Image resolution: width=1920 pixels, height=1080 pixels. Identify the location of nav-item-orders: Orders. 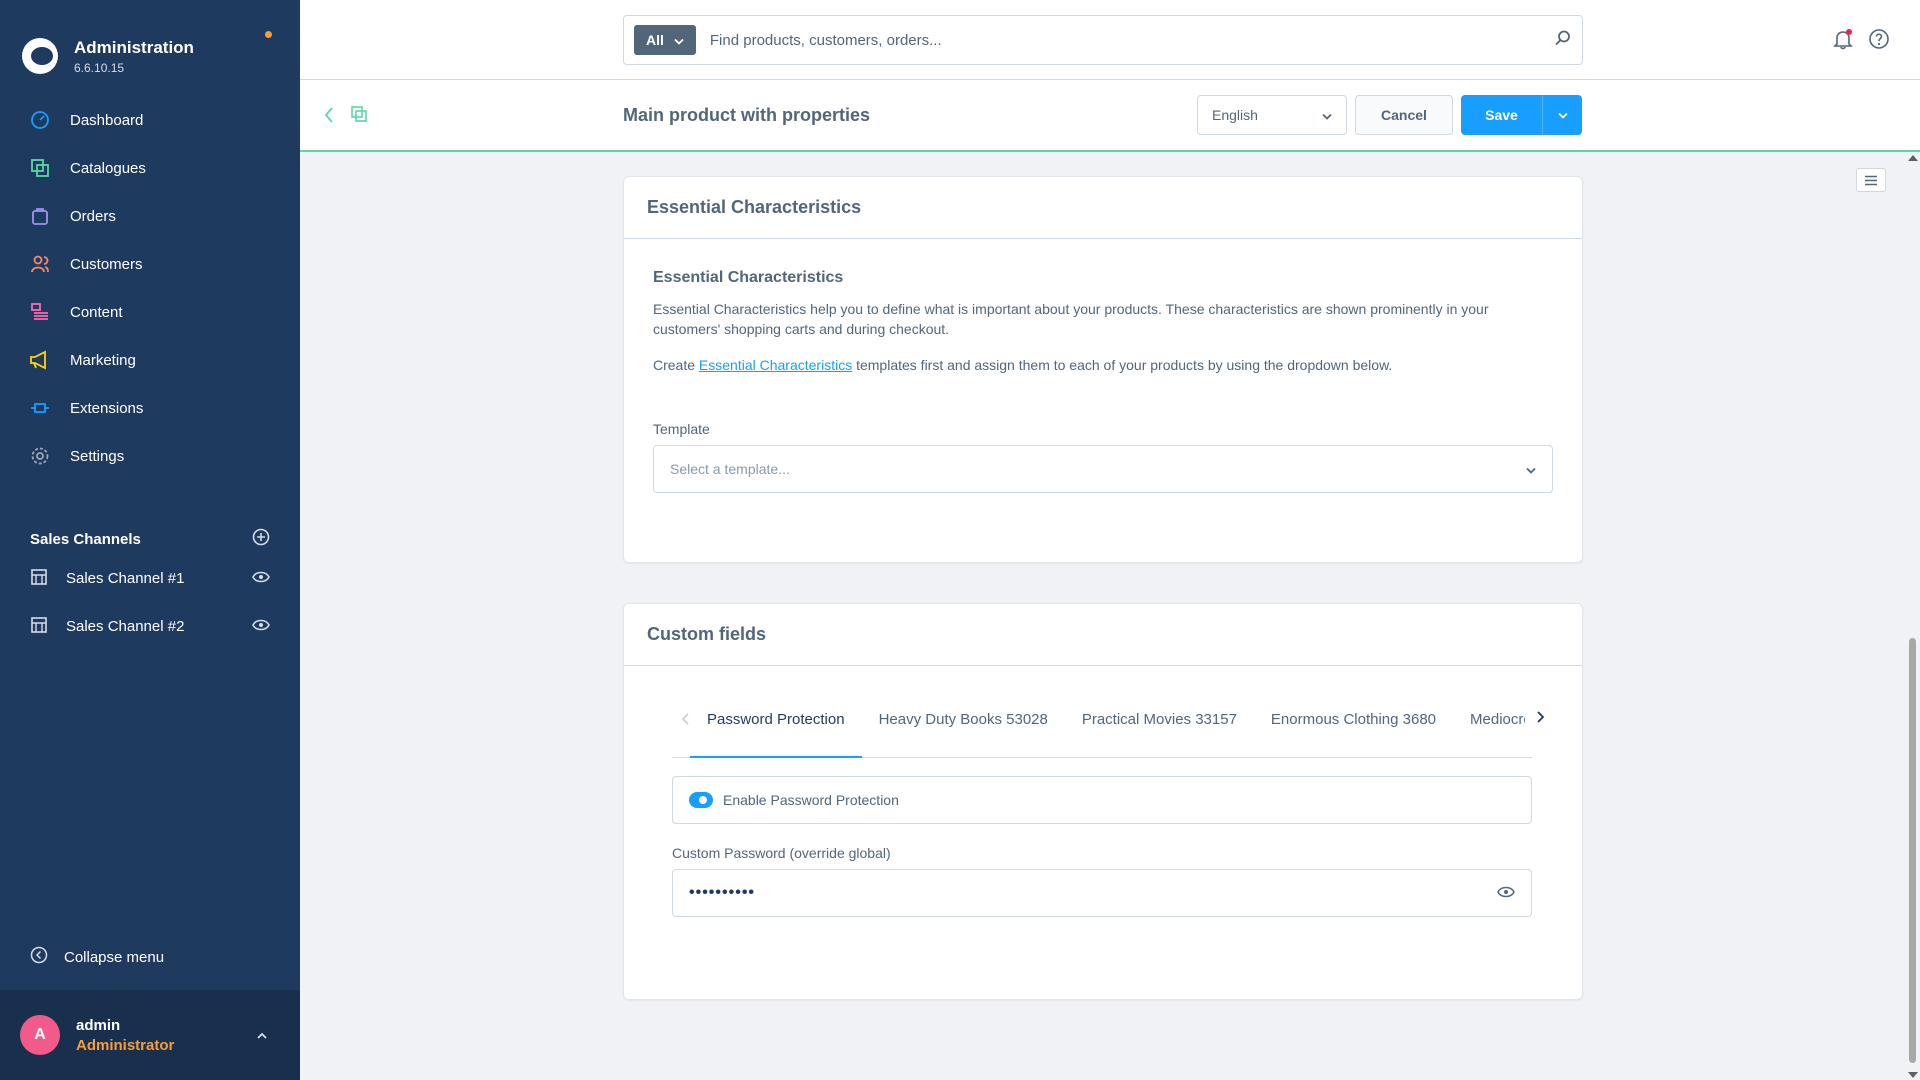
(150, 216).